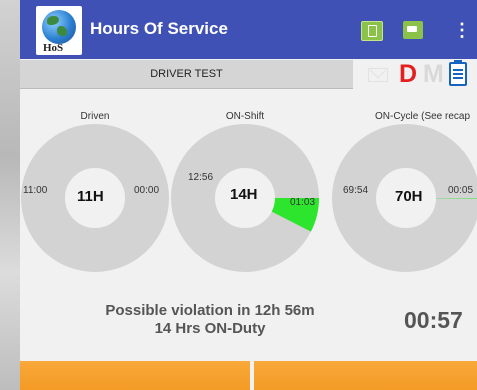 This screenshot has height=390, width=477. I want to click on gauge-driven-right: 00:00, so click(147, 190).